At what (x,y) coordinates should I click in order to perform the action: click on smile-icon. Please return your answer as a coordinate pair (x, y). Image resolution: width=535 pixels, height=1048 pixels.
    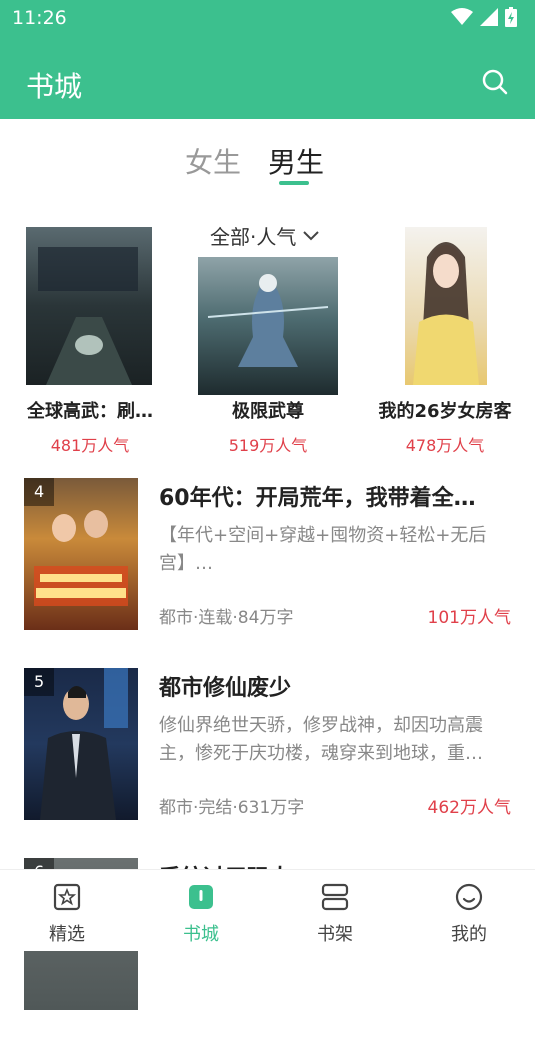
    Looking at the image, I should click on (469, 897).